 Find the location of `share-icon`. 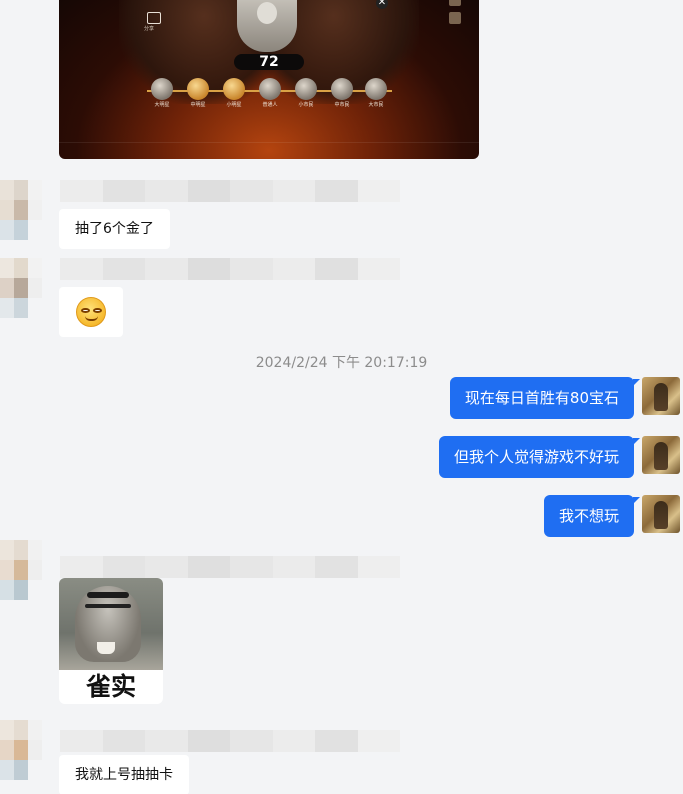

share-icon is located at coordinates (154, 18).